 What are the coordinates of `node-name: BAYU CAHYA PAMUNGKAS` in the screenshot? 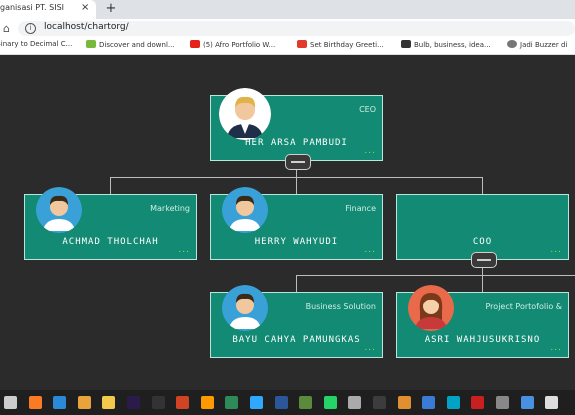 It's located at (296, 340).